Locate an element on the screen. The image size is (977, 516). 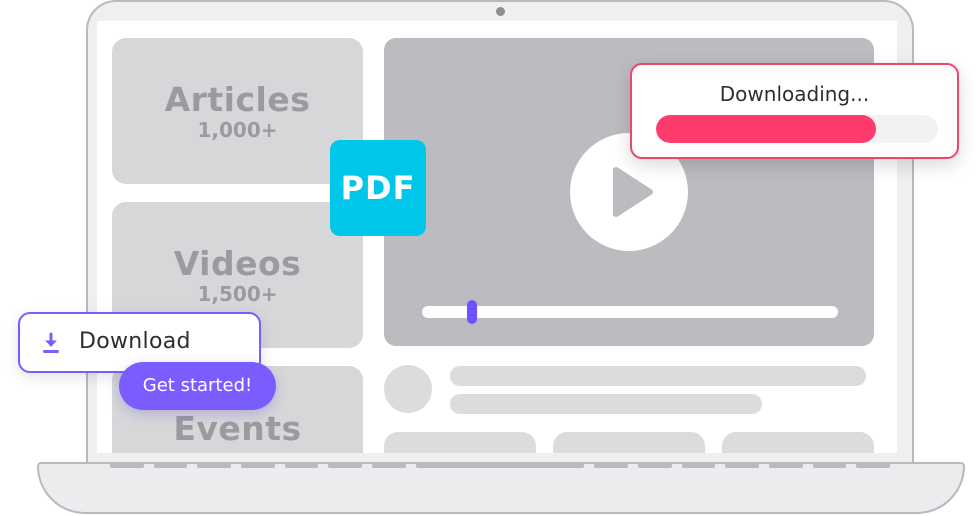
card-title: Articles is located at coordinates (237, 99).